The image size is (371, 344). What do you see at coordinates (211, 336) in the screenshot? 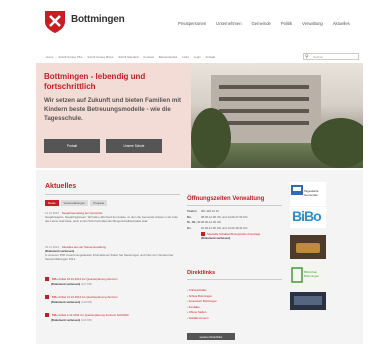
I see `more-direktlinks-button: weitere Direktlinks` at bounding box center [211, 336].